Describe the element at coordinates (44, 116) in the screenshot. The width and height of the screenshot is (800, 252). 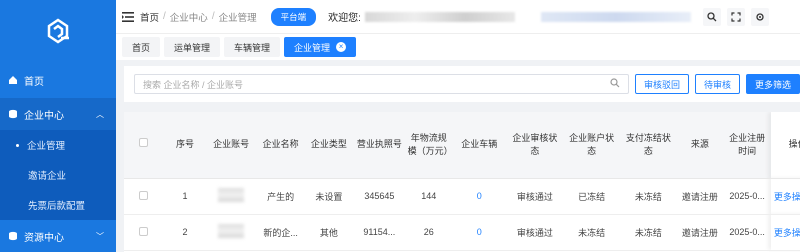
I see `sidebar-item-label: 企业中心` at that location.